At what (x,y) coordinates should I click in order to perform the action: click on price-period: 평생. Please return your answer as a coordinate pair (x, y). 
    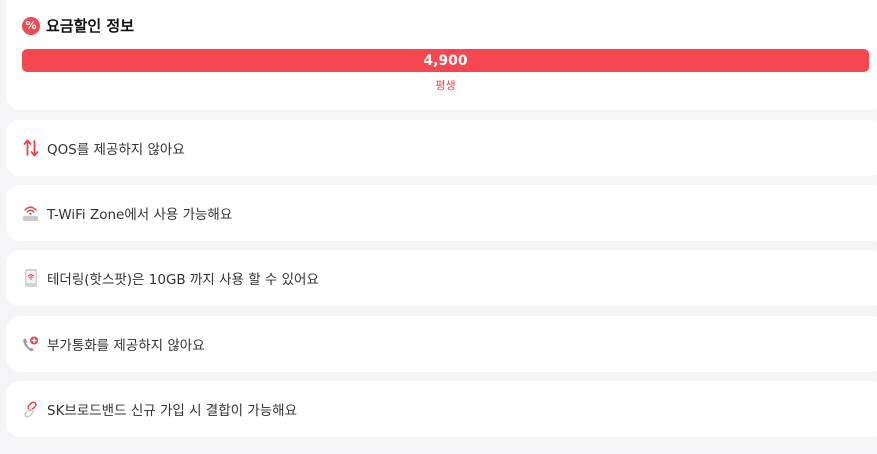
    Looking at the image, I should click on (445, 85).